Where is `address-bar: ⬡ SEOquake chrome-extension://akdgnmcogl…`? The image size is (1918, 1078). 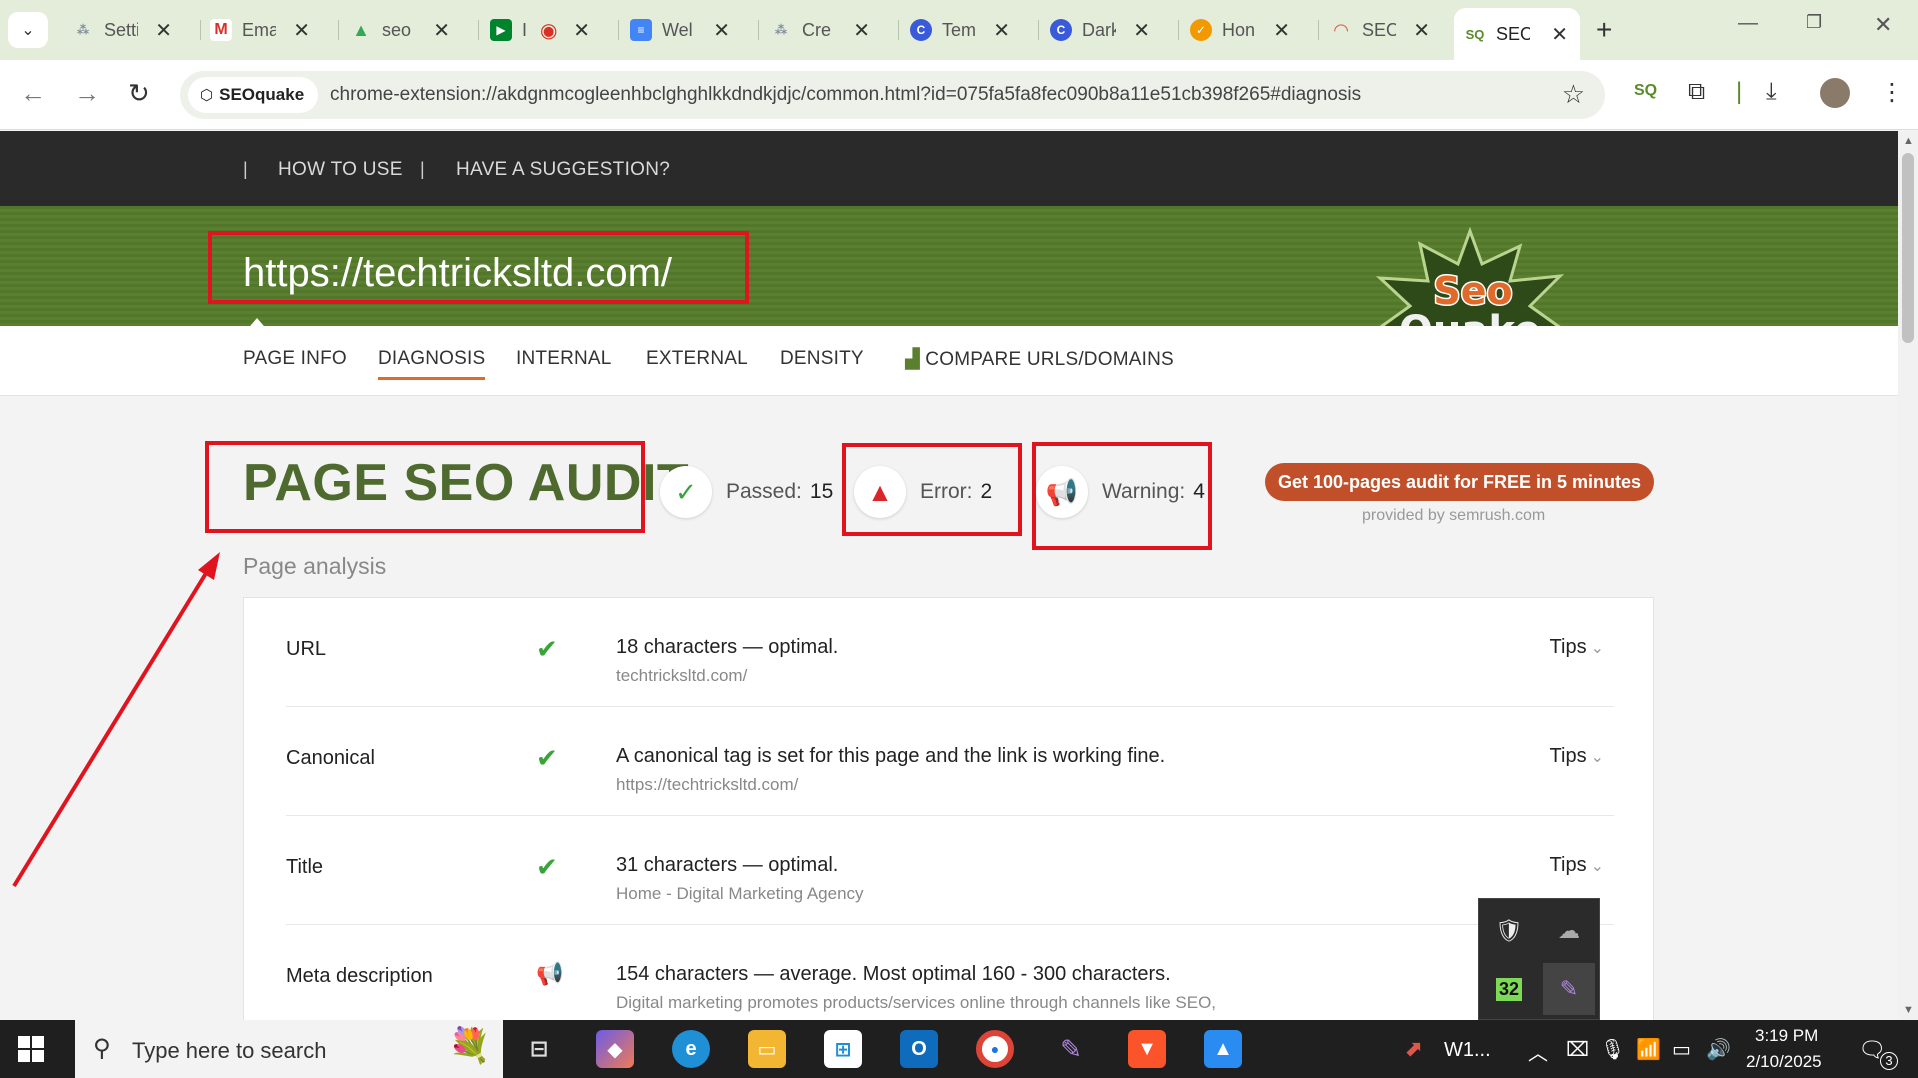
address-bar: ⬡ SEOquake chrome-extension://akdgnmcogl… is located at coordinates (892, 95).